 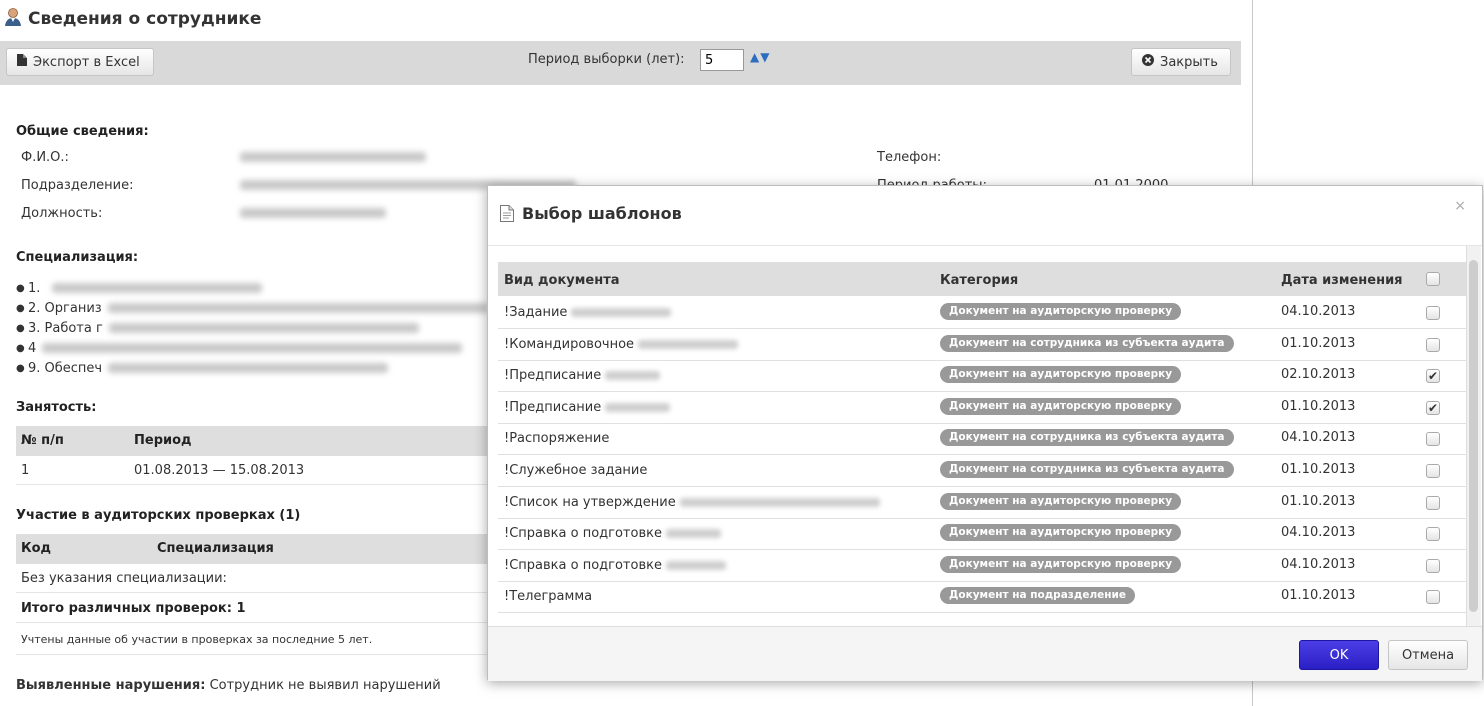 I want to click on col-date-modified: Дата изменения, so click(x=1342, y=280).